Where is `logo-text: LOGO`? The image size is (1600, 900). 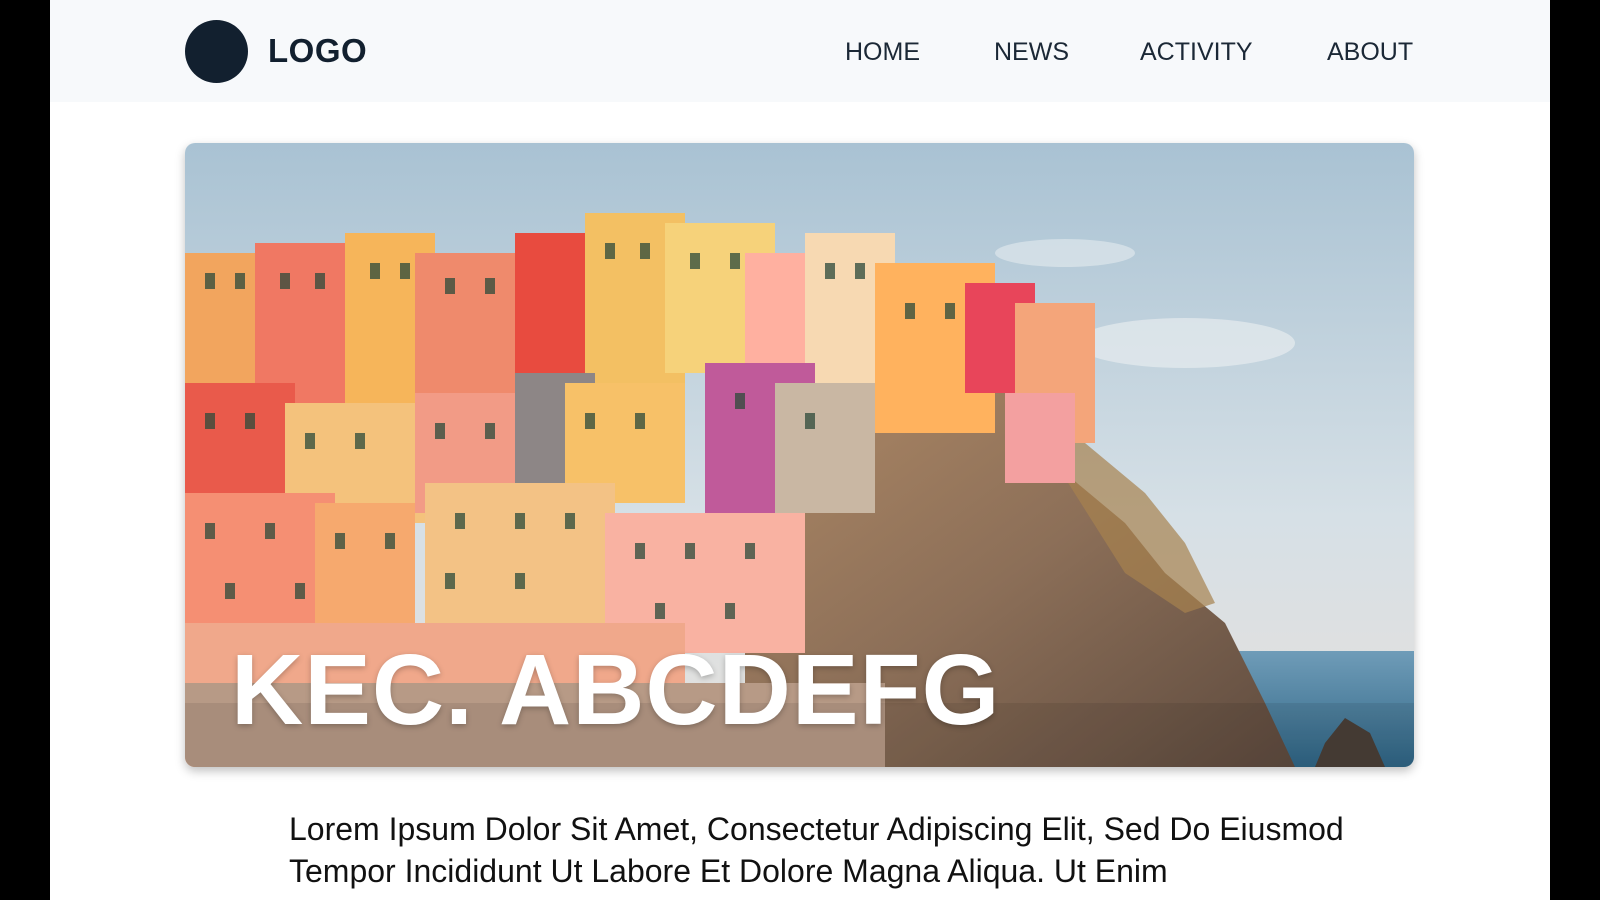 logo-text: LOGO is located at coordinates (317, 51).